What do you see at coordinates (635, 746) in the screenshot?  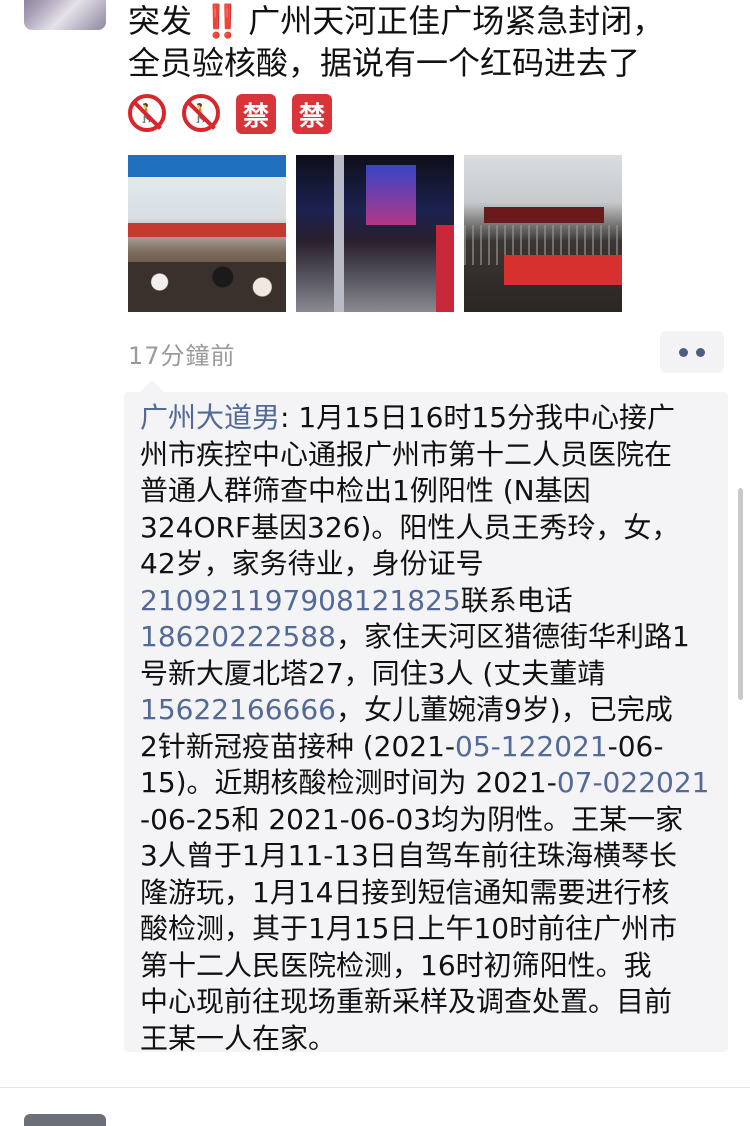 I see `comment-text-segment: -06-` at bounding box center [635, 746].